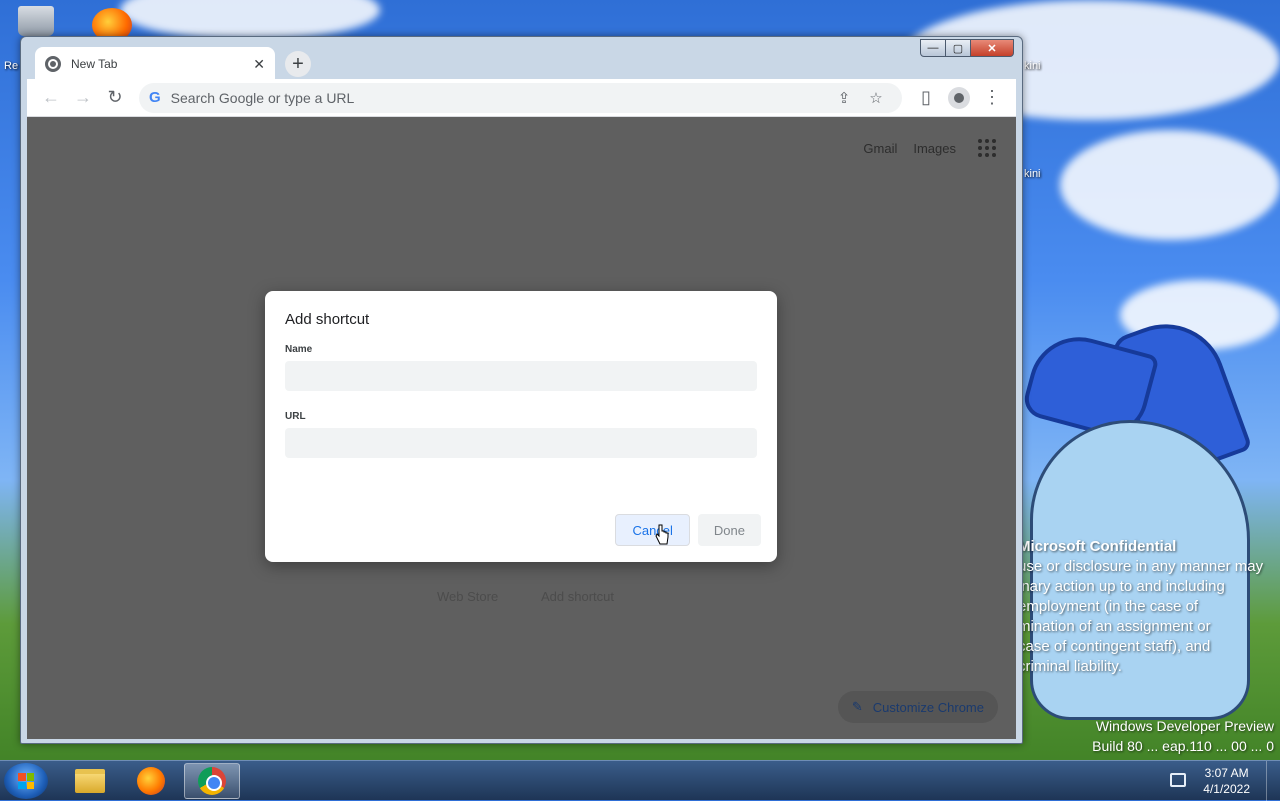 This screenshot has width=1280, height=801. I want to click on share-icon: ⇪, so click(844, 98).